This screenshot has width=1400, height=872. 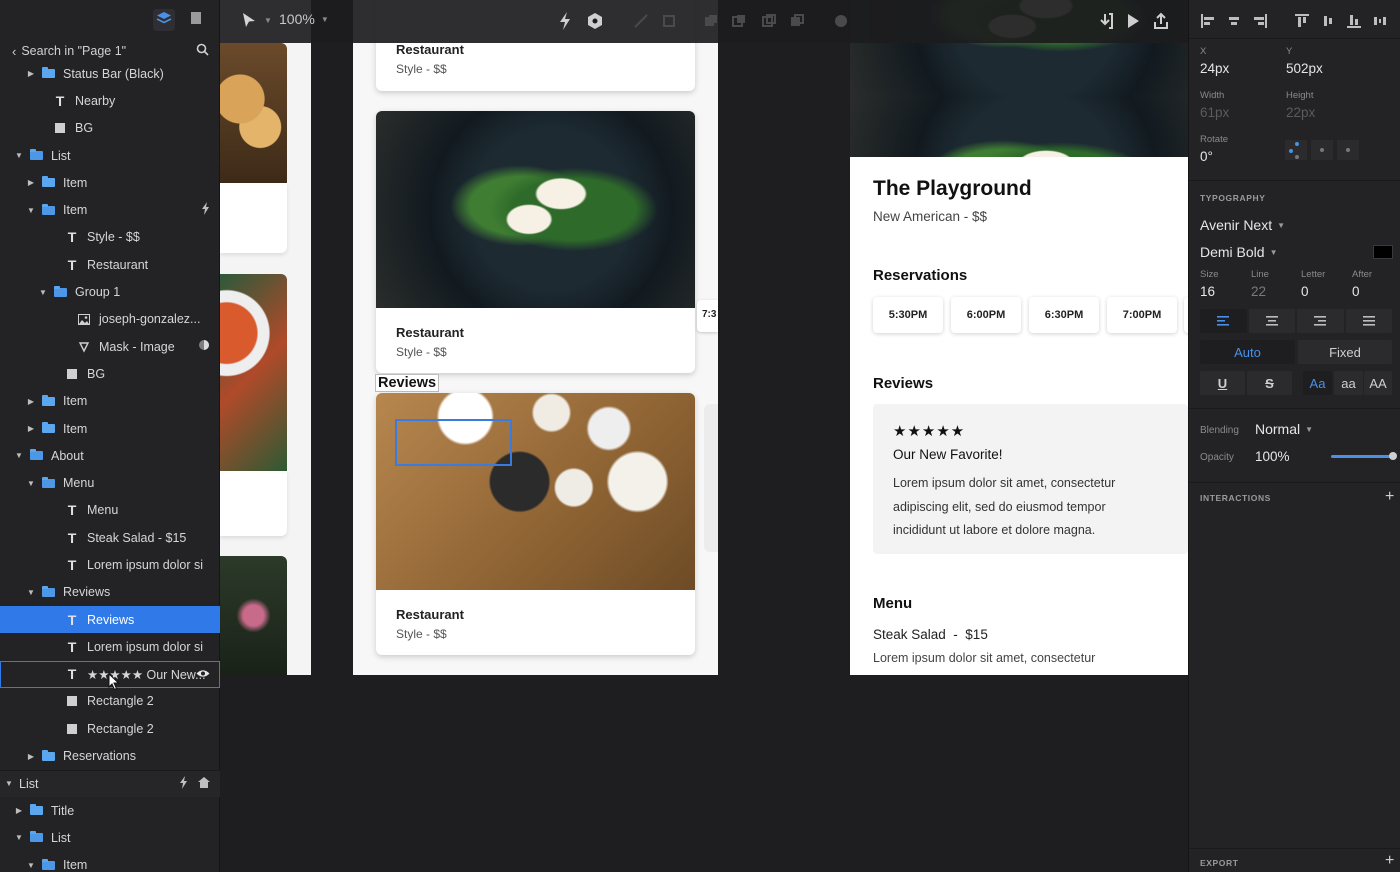 What do you see at coordinates (1296, 150) in the screenshot?
I see `flip-horizontal-icon` at bounding box center [1296, 150].